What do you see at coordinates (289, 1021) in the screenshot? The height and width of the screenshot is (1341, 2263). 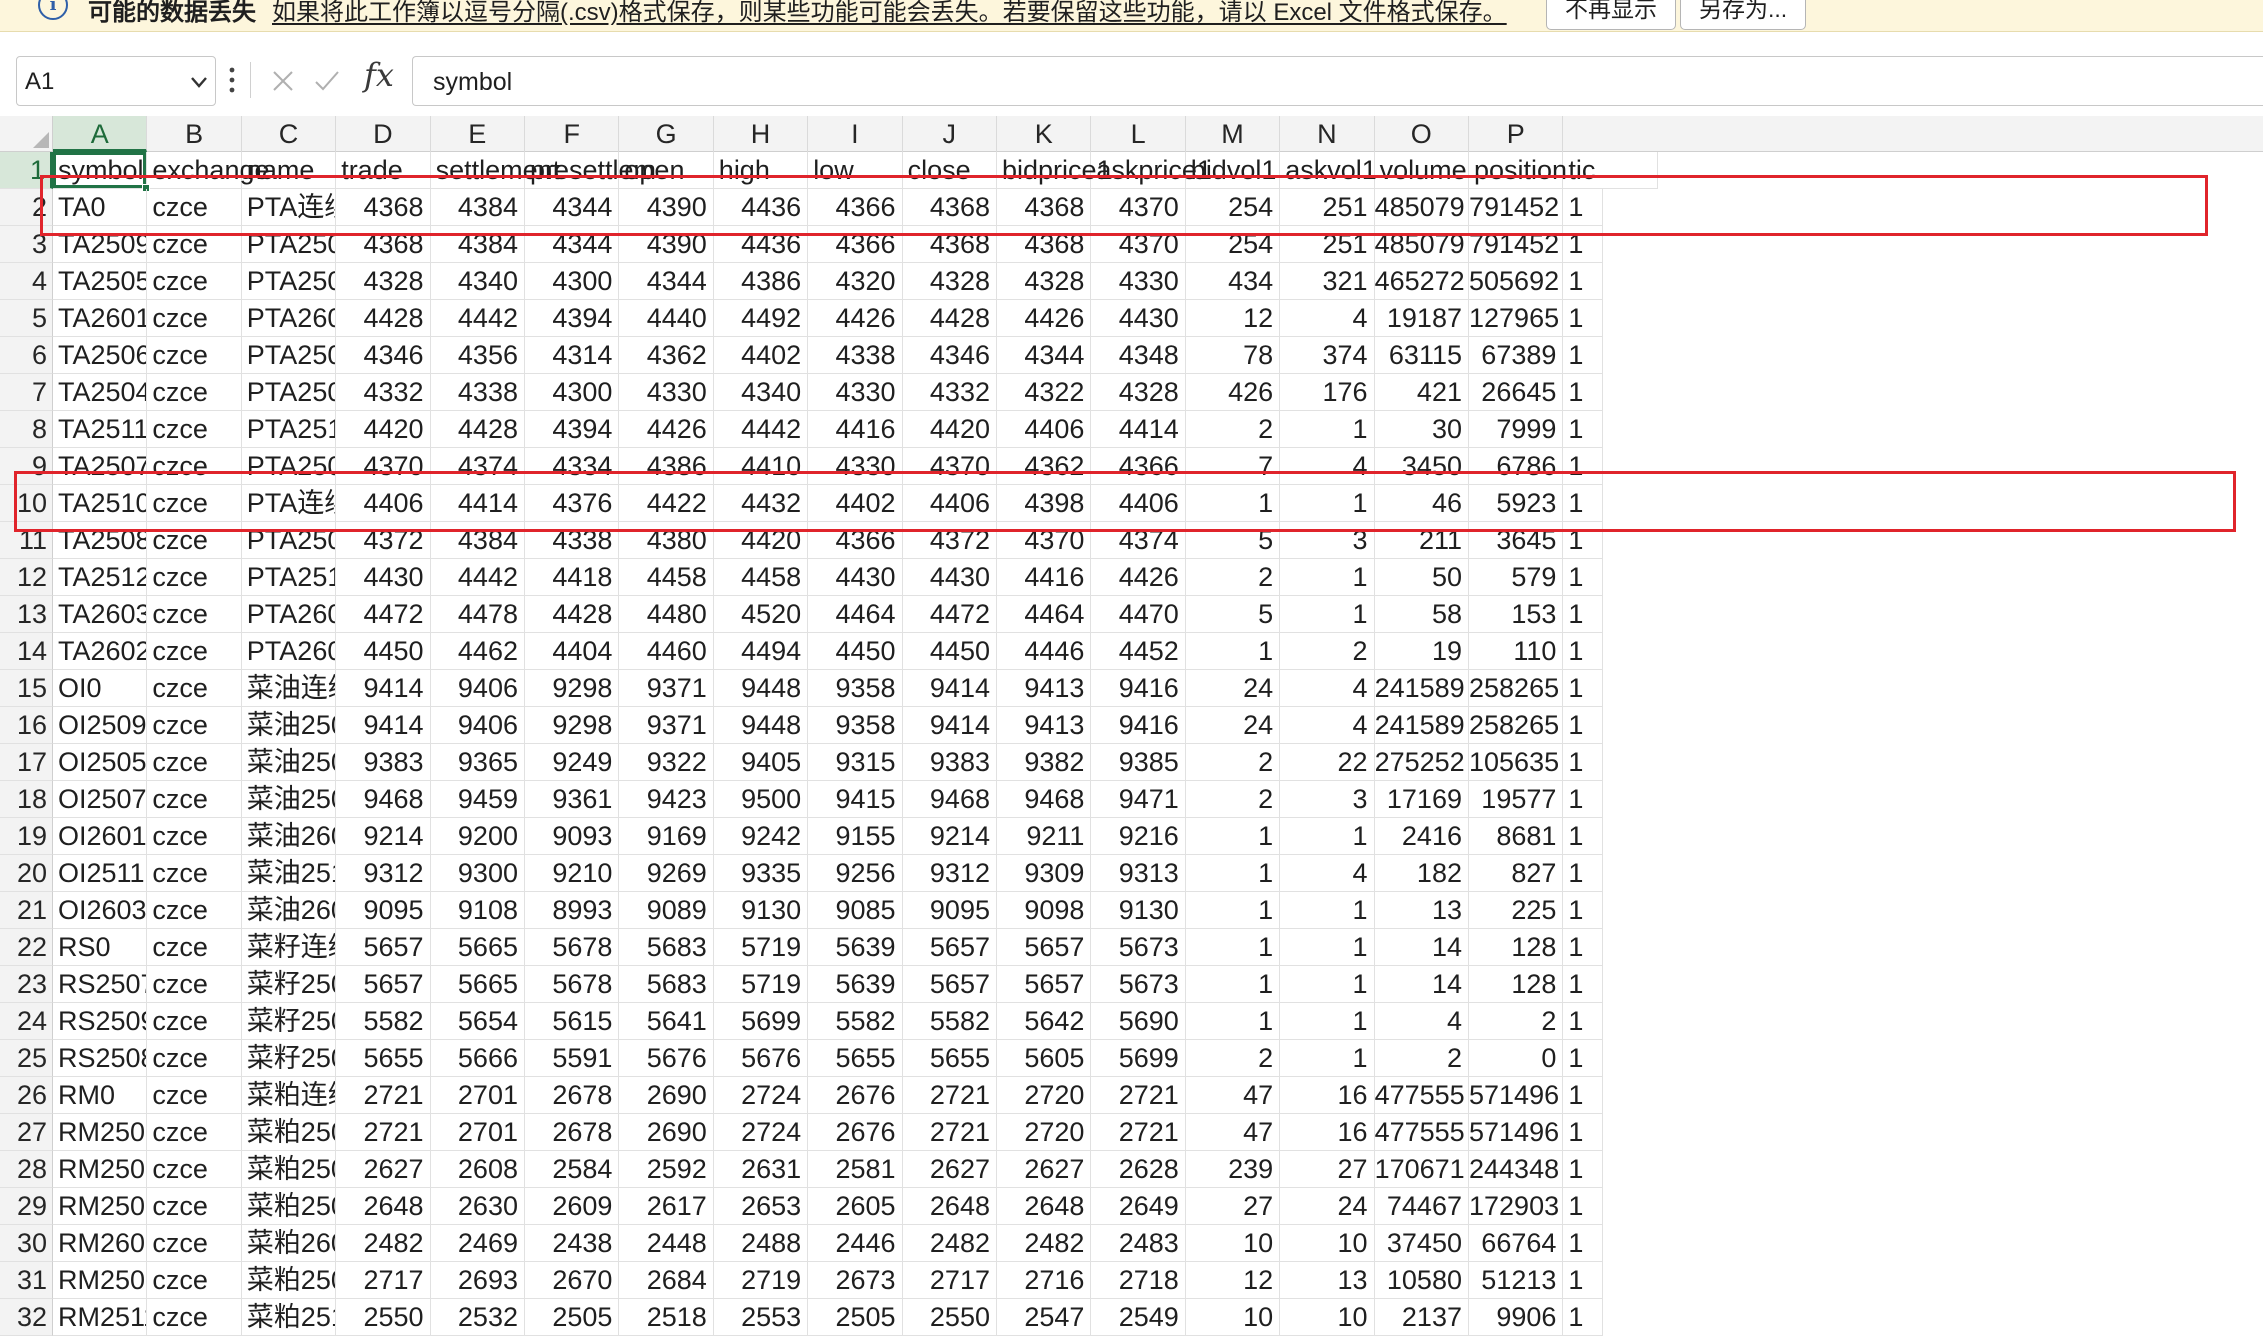 I see `cell: 菜籽2509` at bounding box center [289, 1021].